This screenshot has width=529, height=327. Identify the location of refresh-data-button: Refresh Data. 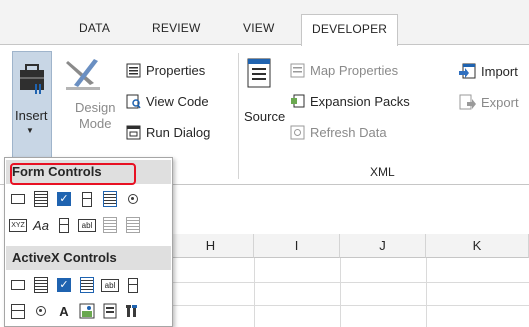
(338, 132).